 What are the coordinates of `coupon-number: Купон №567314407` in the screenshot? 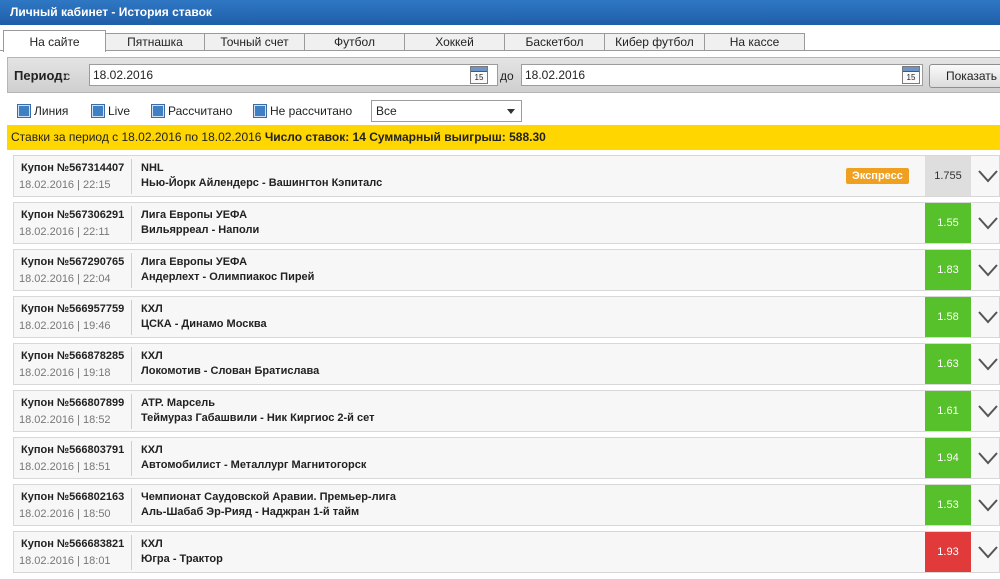 It's located at (73, 168).